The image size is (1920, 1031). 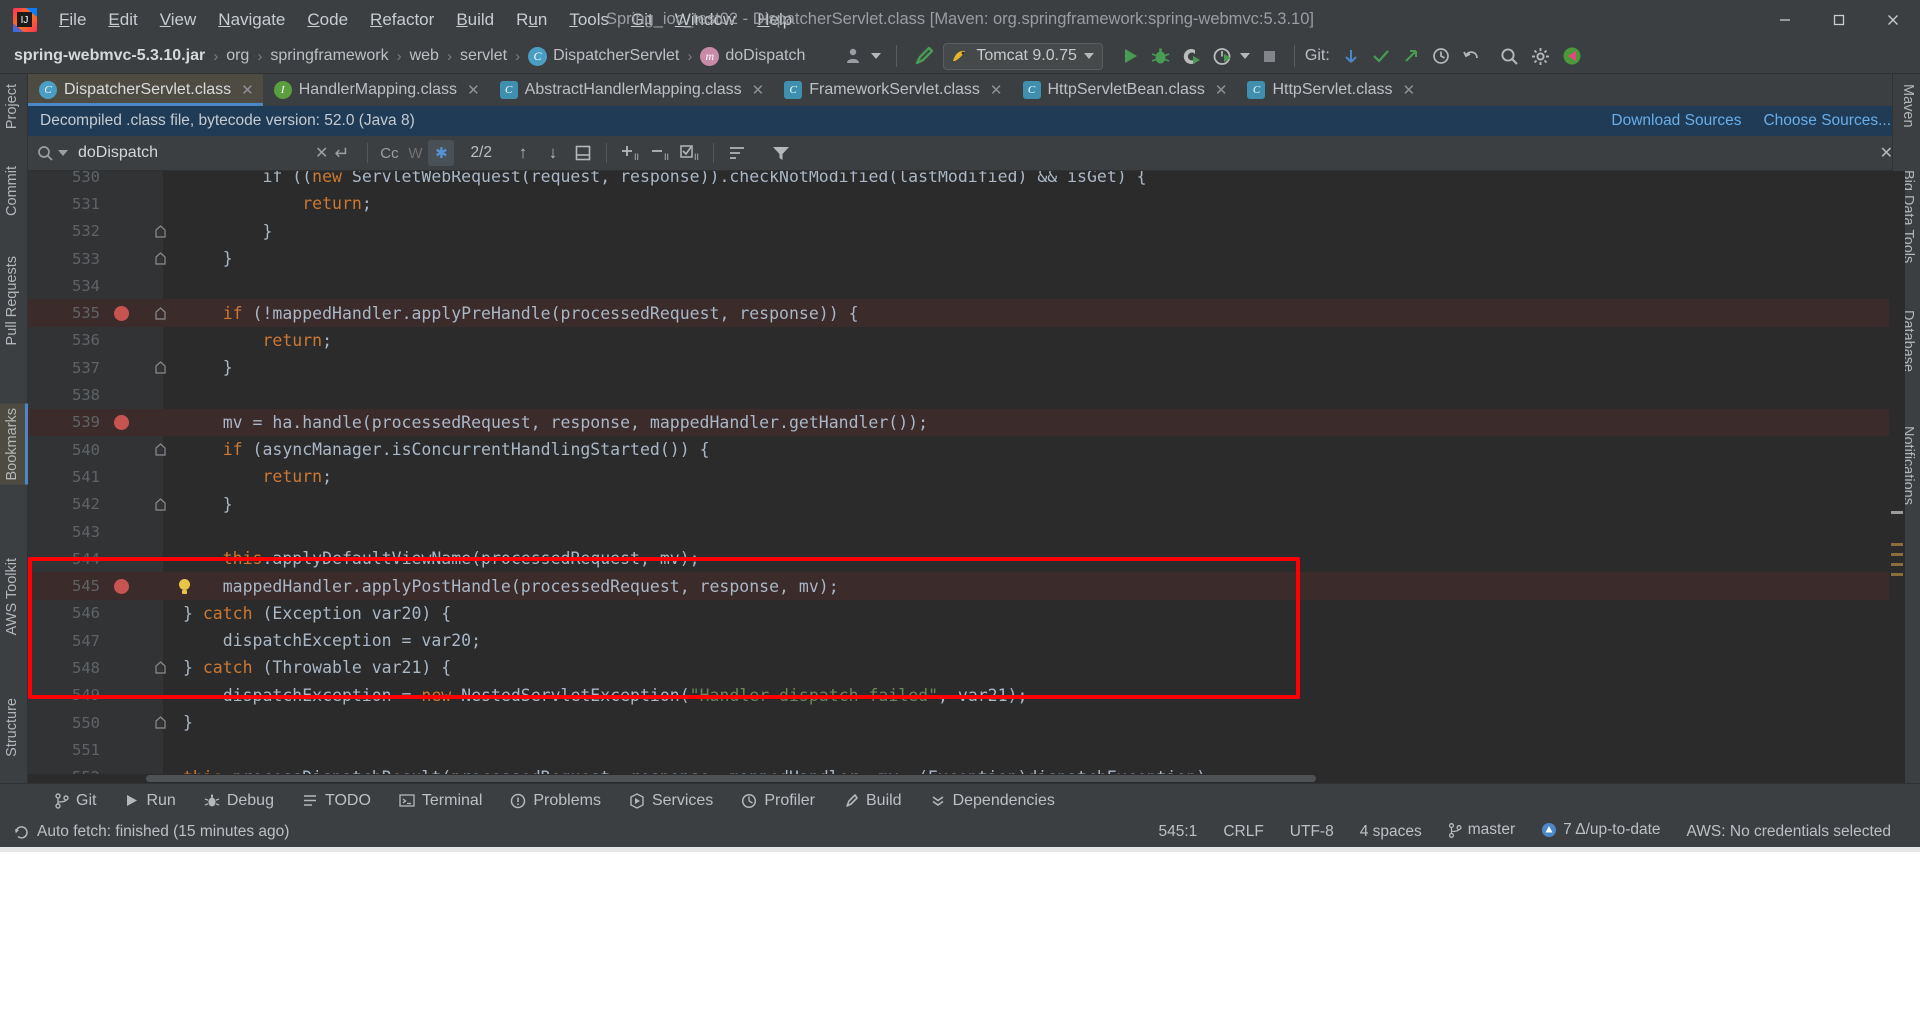 I want to click on git-update-icon, so click(x=1351, y=56).